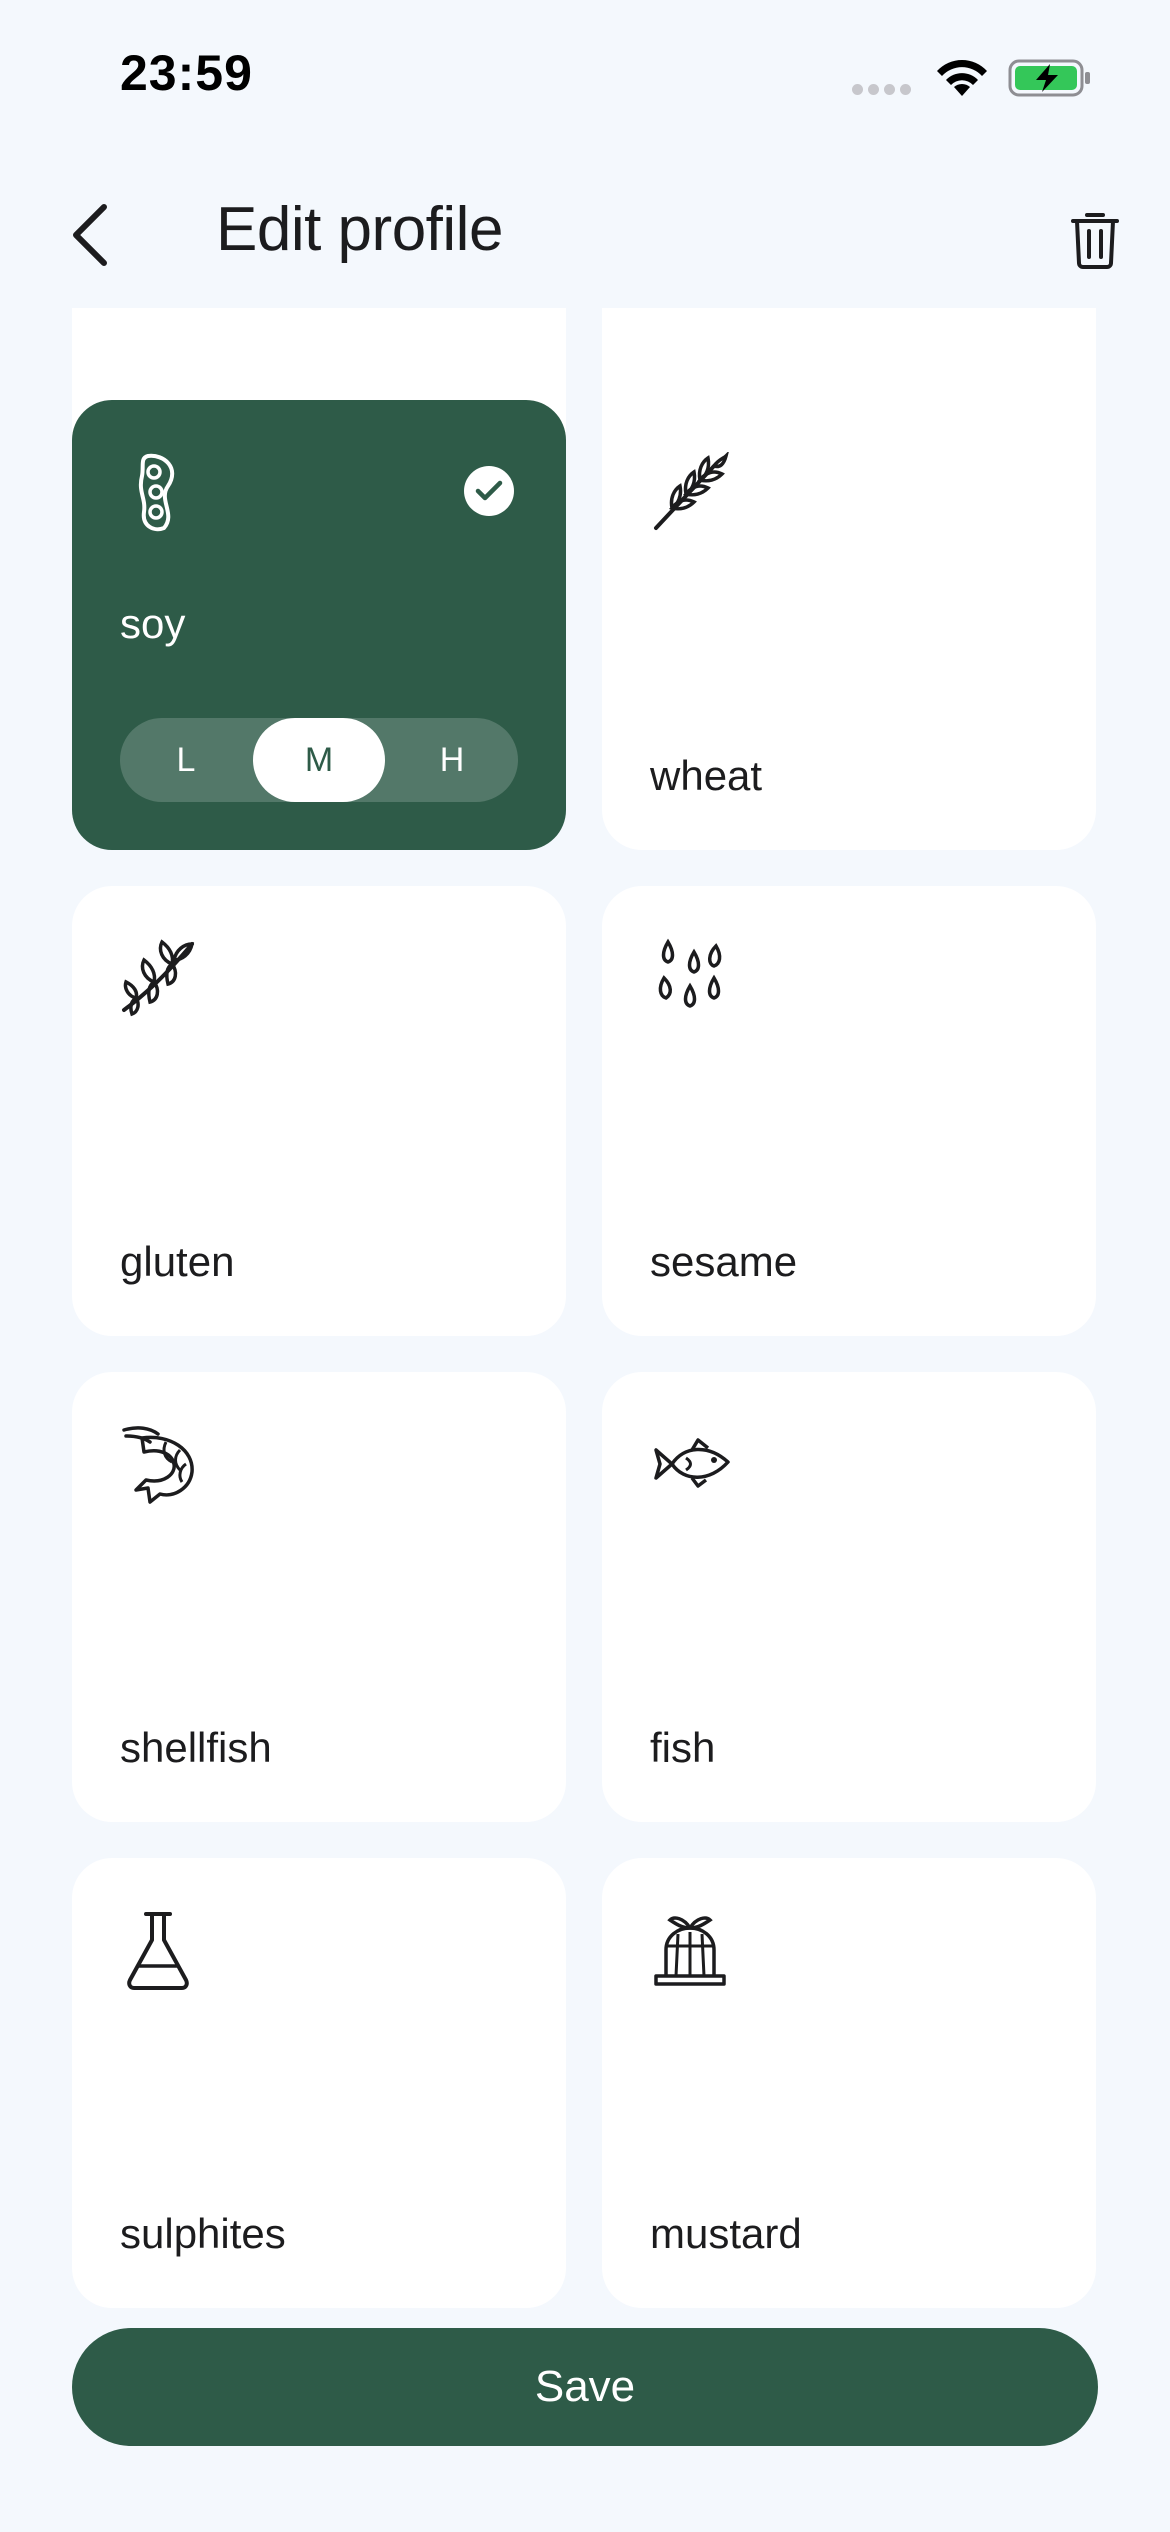 The image size is (1170, 2532). What do you see at coordinates (158, 1465) in the screenshot?
I see `shrimp-icon` at bounding box center [158, 1465].